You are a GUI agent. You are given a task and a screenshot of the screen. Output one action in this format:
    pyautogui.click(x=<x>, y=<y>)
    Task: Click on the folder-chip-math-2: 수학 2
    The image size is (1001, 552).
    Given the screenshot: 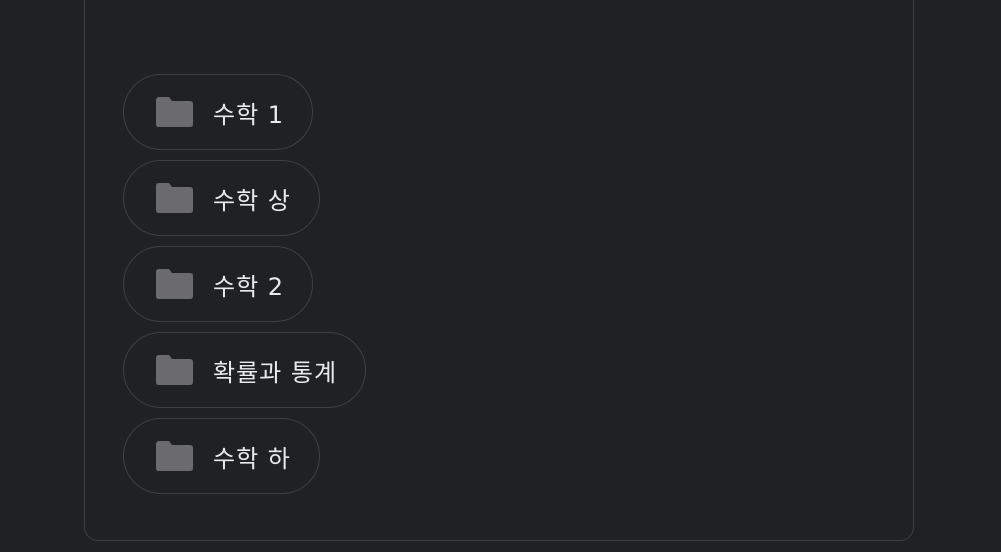 What is the action you would take?
    pyautogui.click(x=218, y=284)
    